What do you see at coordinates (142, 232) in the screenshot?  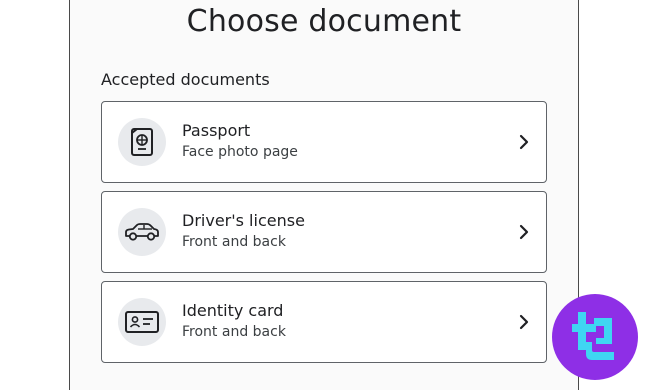 I see `car-icon` at bounding box center [142, 232].